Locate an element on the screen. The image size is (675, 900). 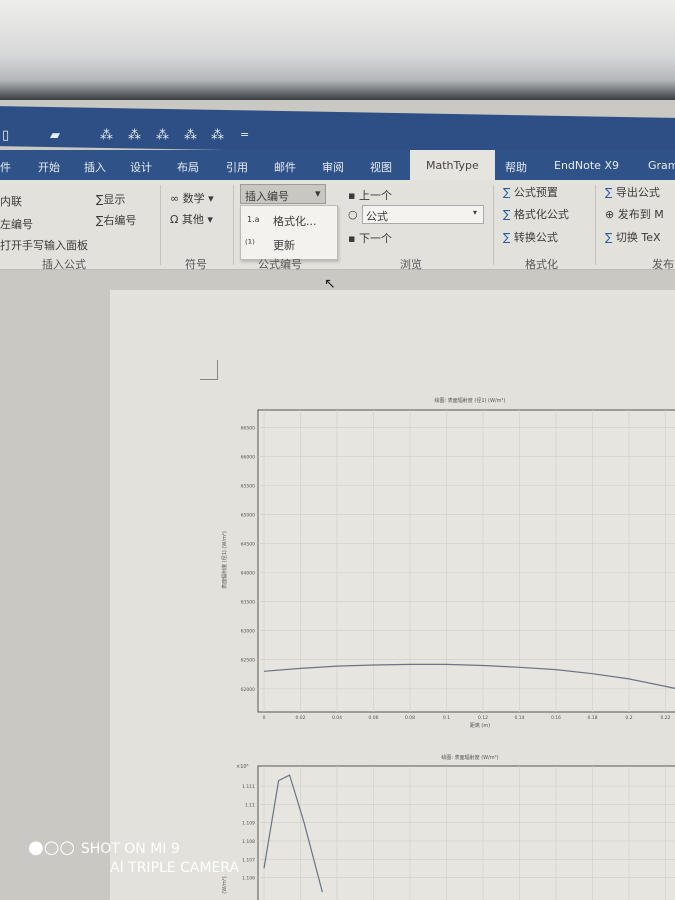
camera-lens-icon: ●○○ is located at coordinates (54, 847).